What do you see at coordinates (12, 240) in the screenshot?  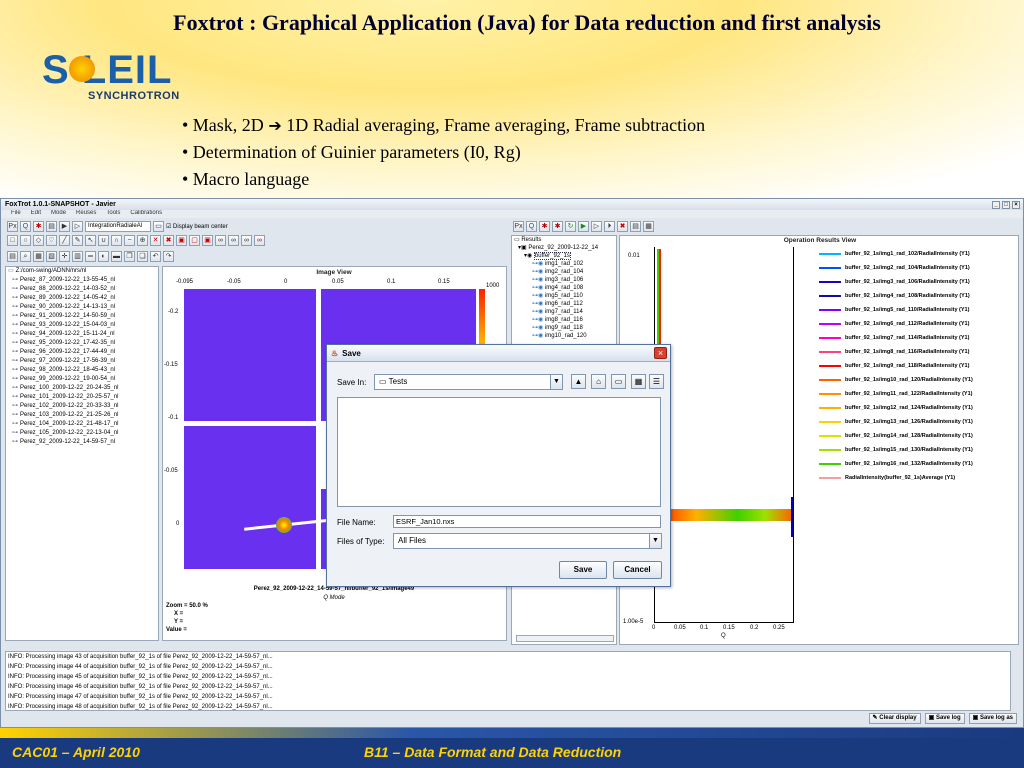 I see `rectangle-icon: □` at bounding box center [12, 240].